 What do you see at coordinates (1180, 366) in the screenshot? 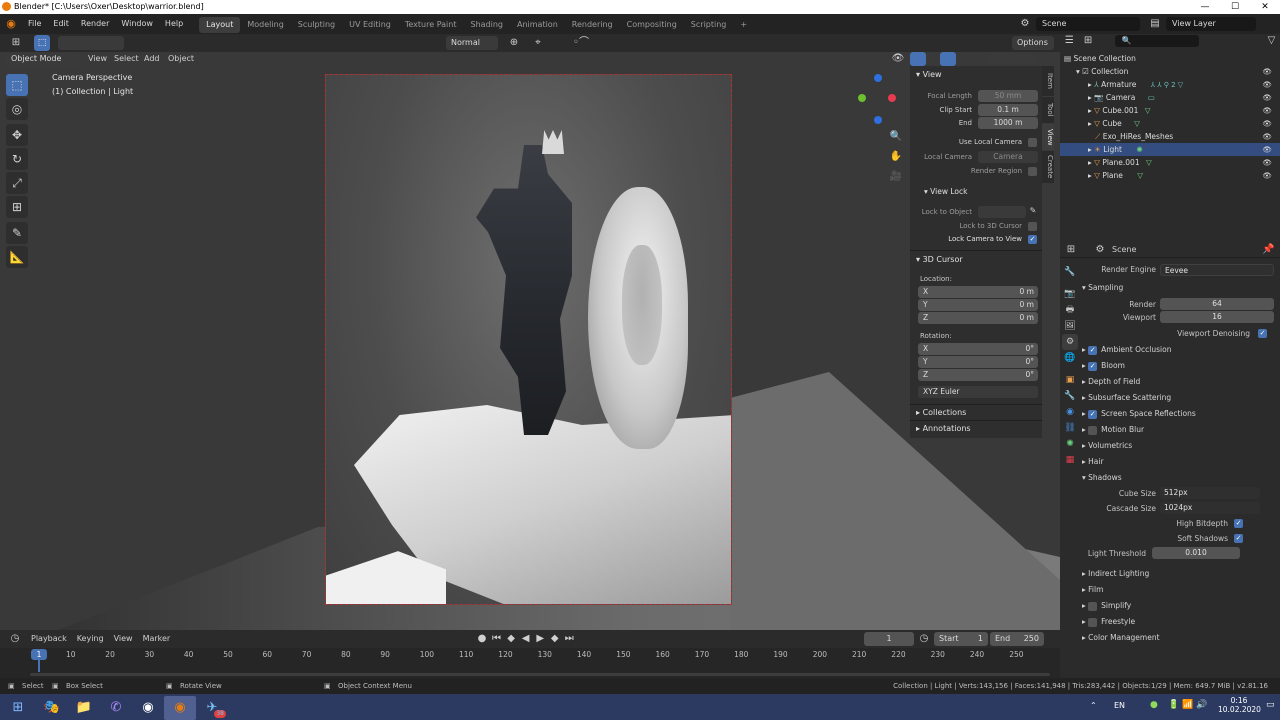
I see `panel-header-bloom: ▸ ✓ Bloom` at bounding box center [1180, 366].